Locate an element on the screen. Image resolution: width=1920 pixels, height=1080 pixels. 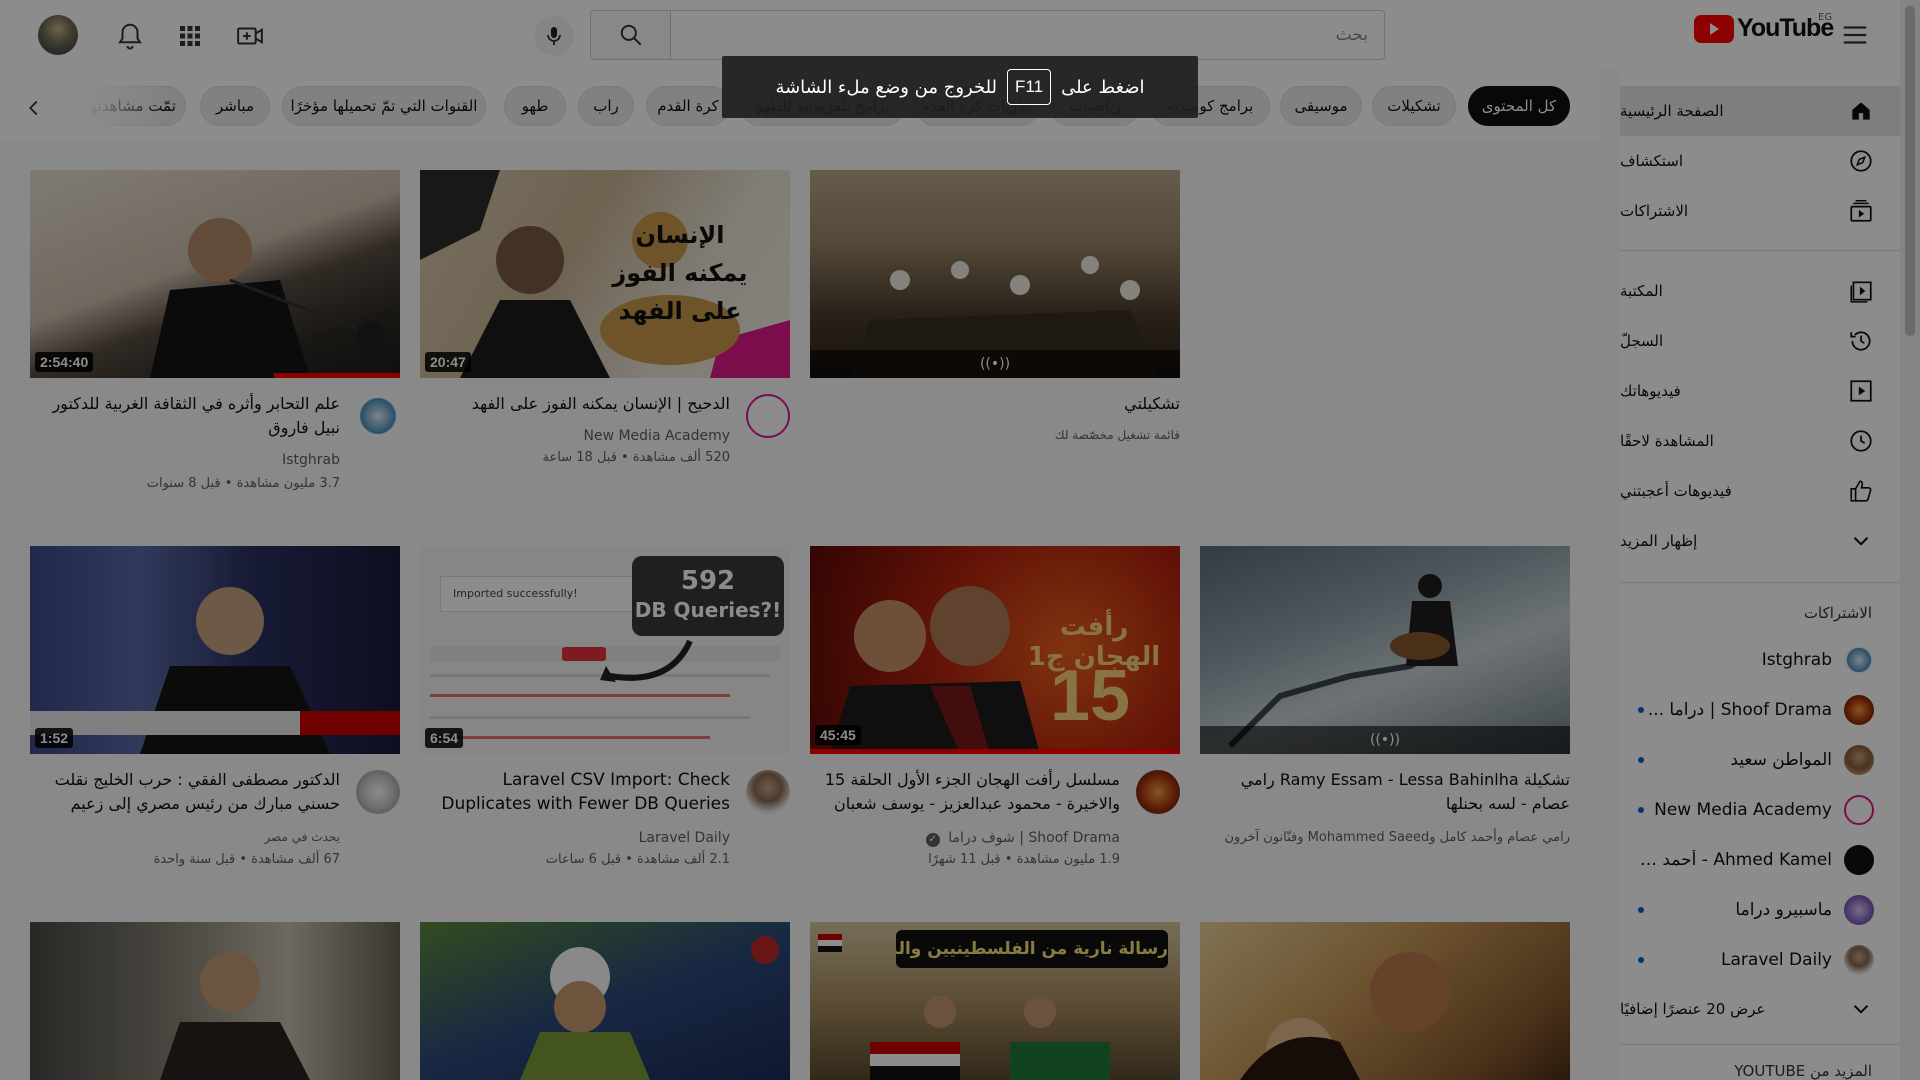
menu-icon is located at coordinates (1855, 35).